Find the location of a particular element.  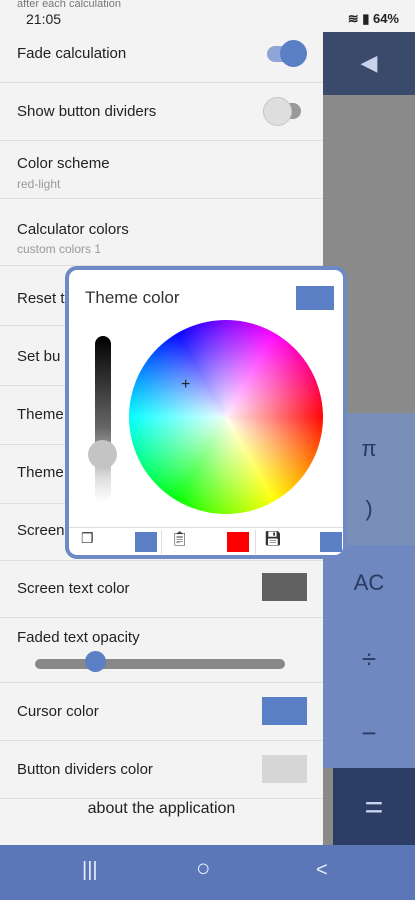

wifi-icon: ≋ ▮ is located at coordinates (360, 18).